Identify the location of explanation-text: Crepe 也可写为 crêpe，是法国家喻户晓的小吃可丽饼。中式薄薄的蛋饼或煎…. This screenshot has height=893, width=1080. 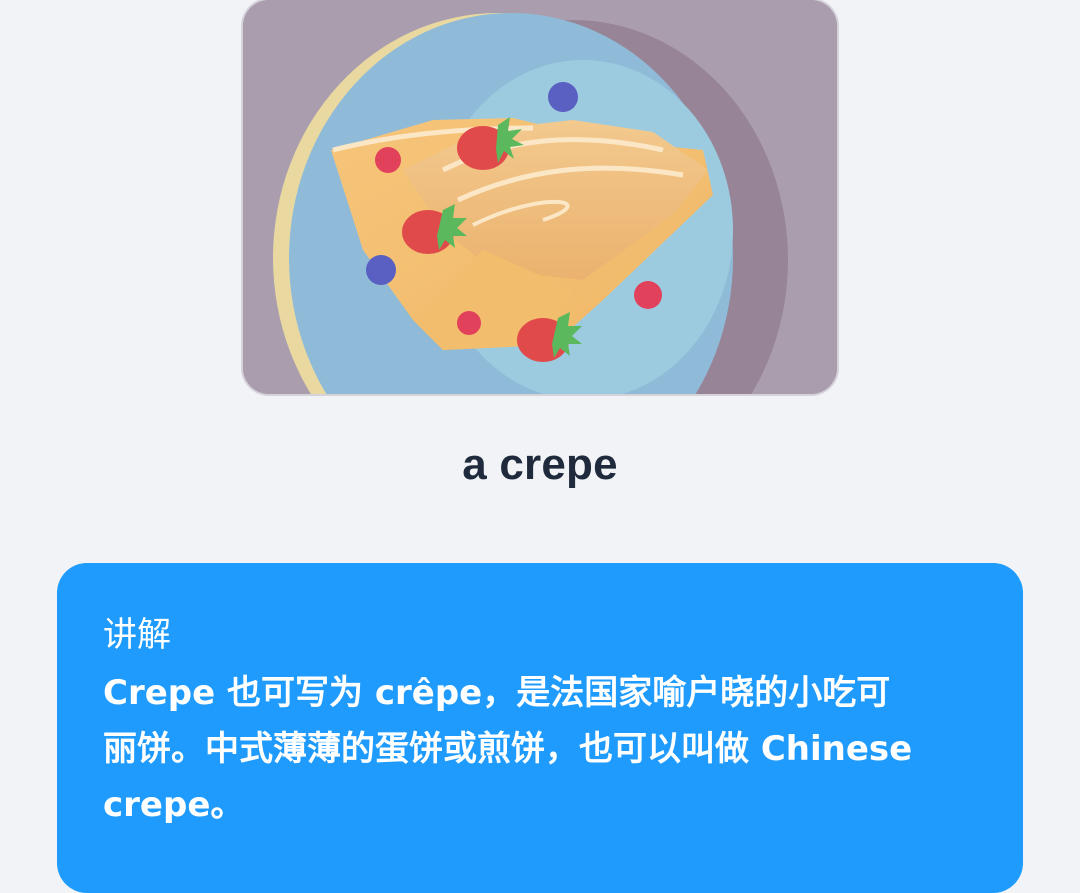
(508, 749).